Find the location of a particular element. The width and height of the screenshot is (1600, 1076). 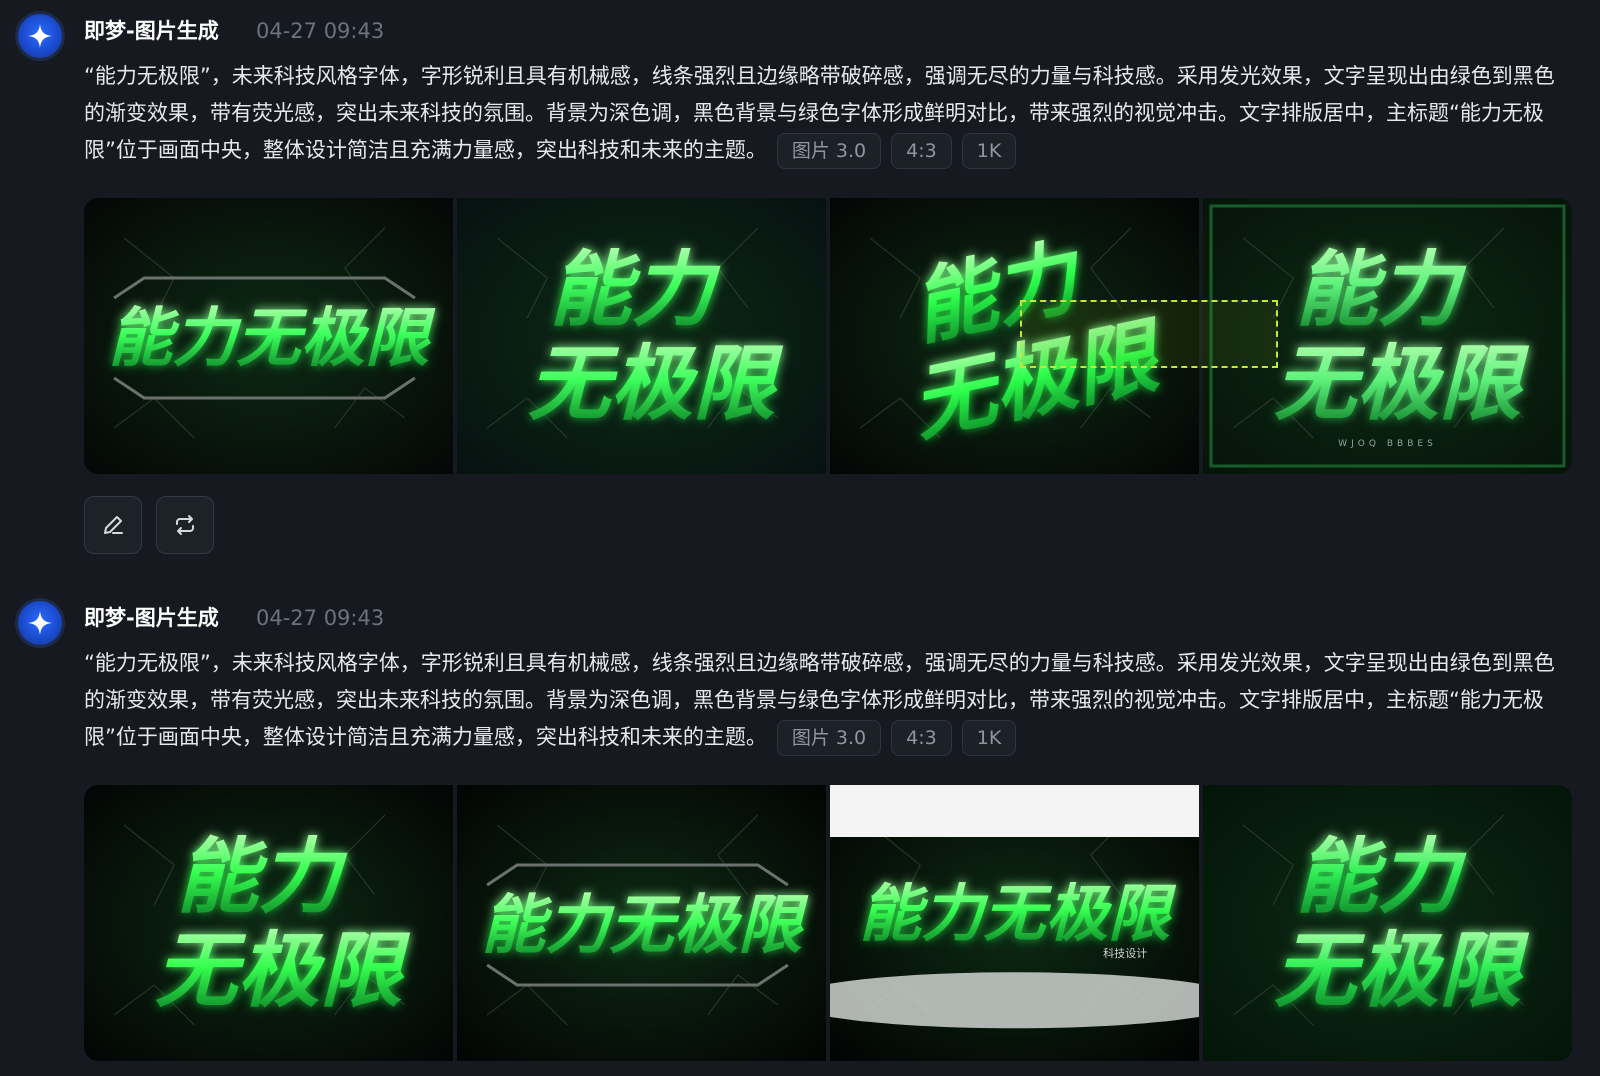

image-artwork: 能力无极限科技设计 is located at coordinates (1014, 923).